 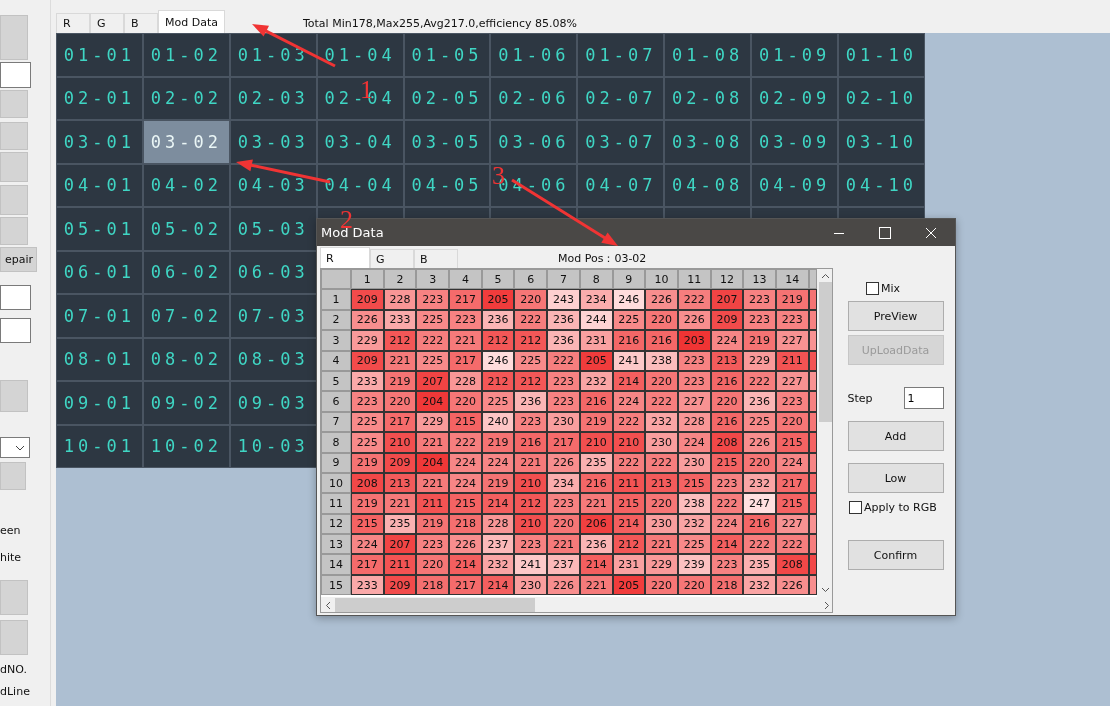 I want to click on module-cell: 01-06, so click(x=534, y=55).